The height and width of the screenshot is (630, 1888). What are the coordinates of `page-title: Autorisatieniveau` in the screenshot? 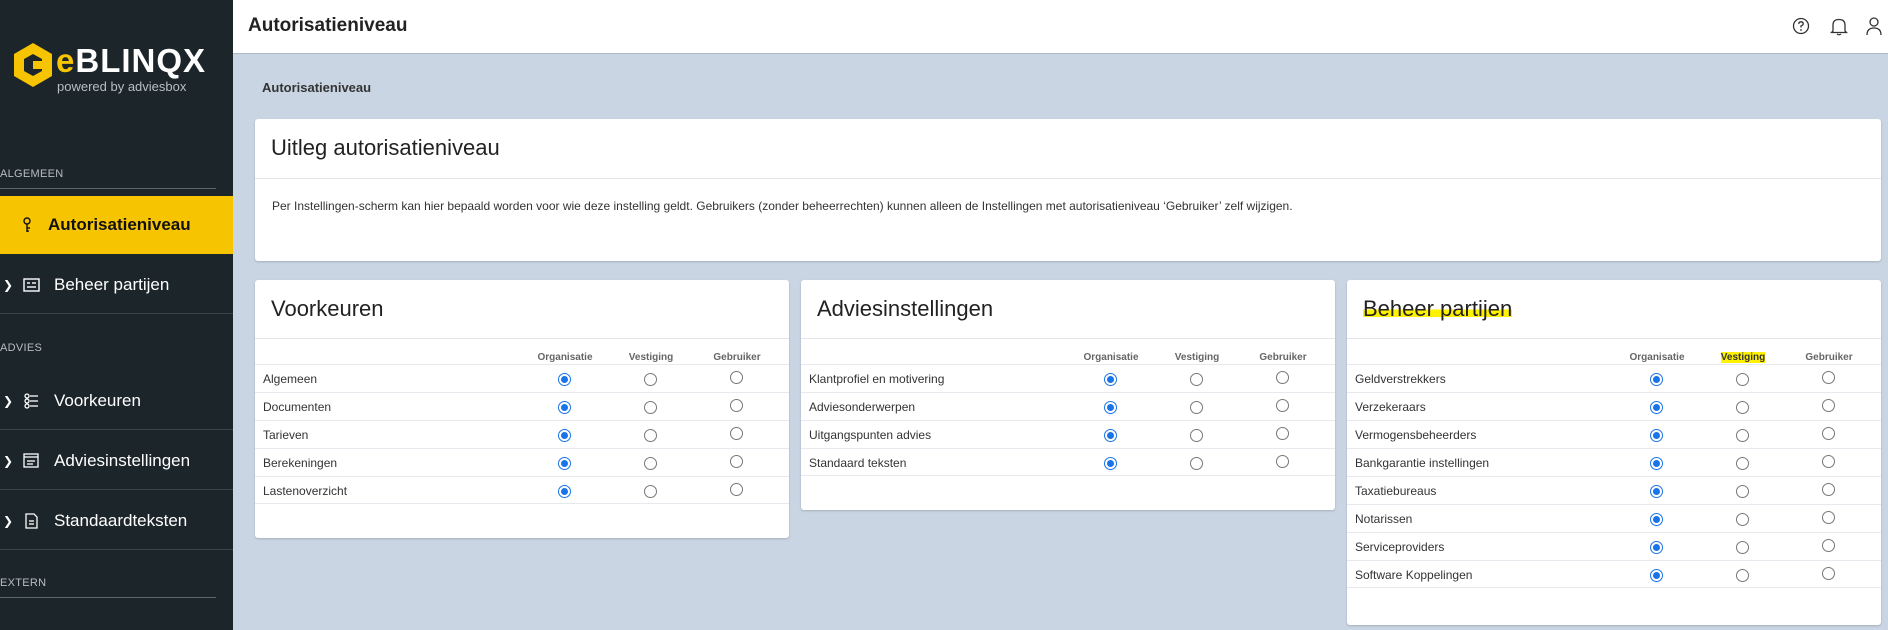 It's located at (328, 25).